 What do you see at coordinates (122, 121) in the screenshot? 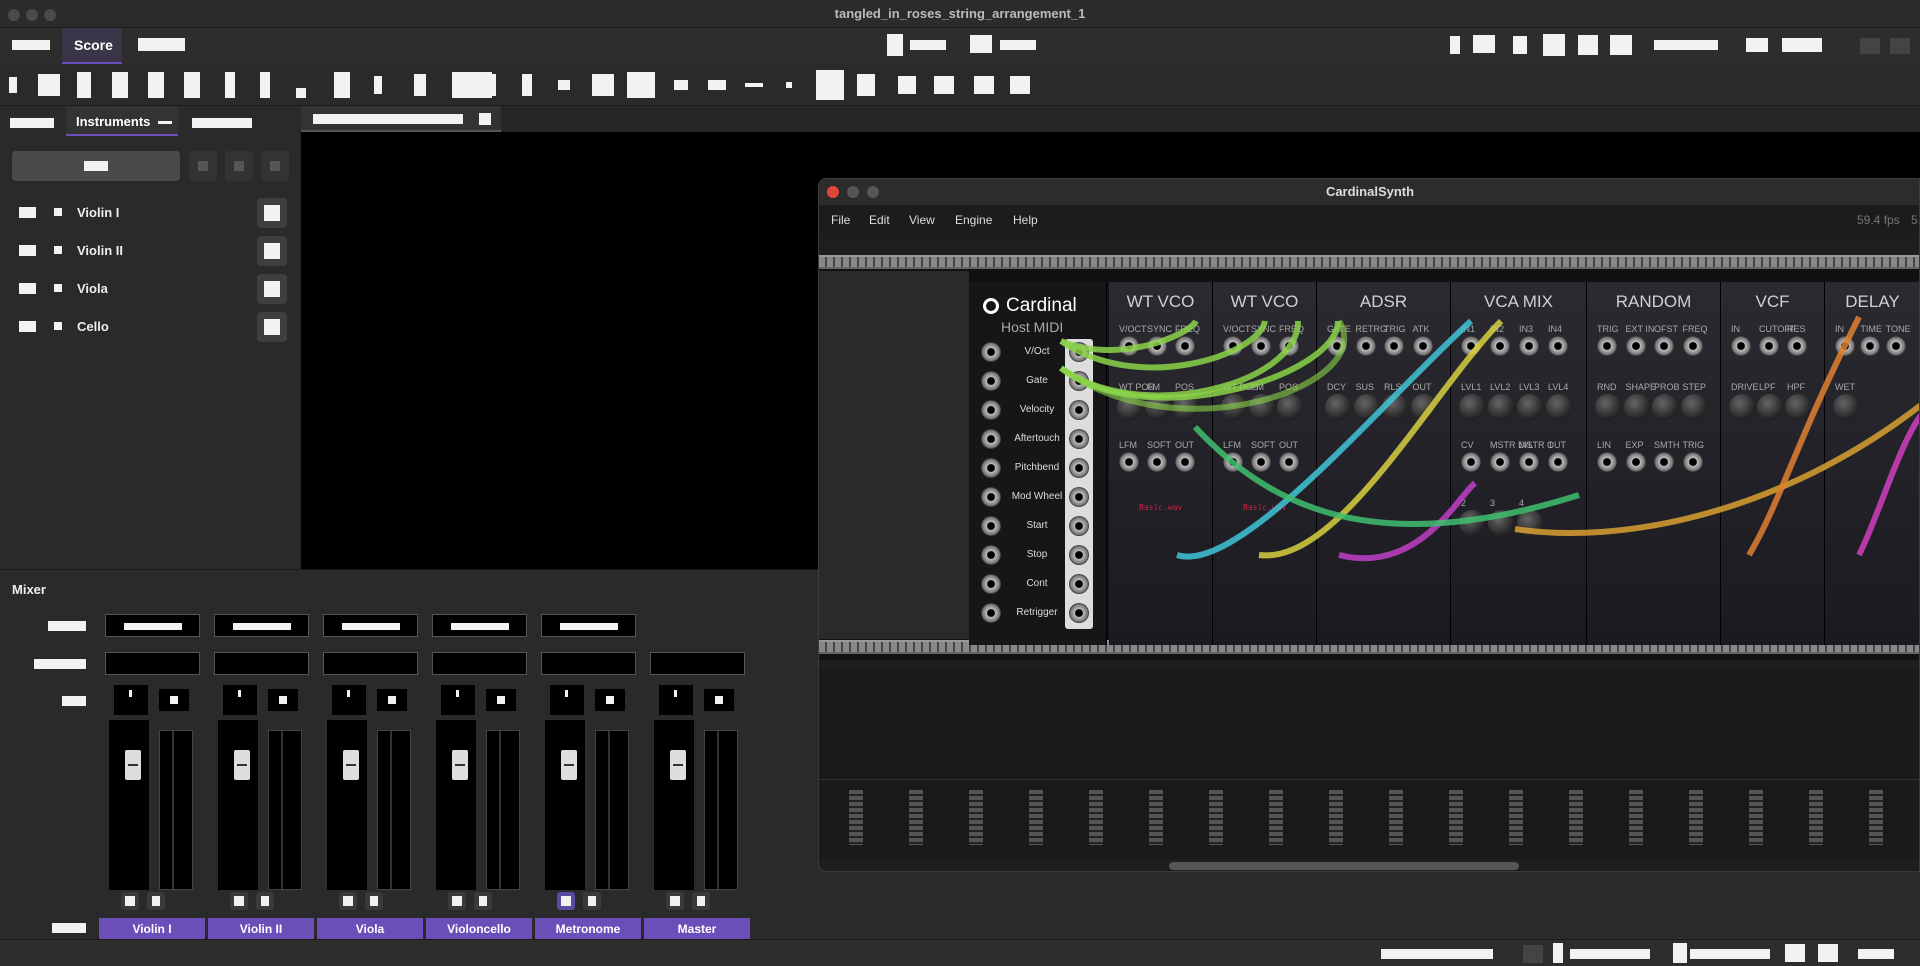
I see `tab-instruments: Instruments` at bounding box center [122, 121].